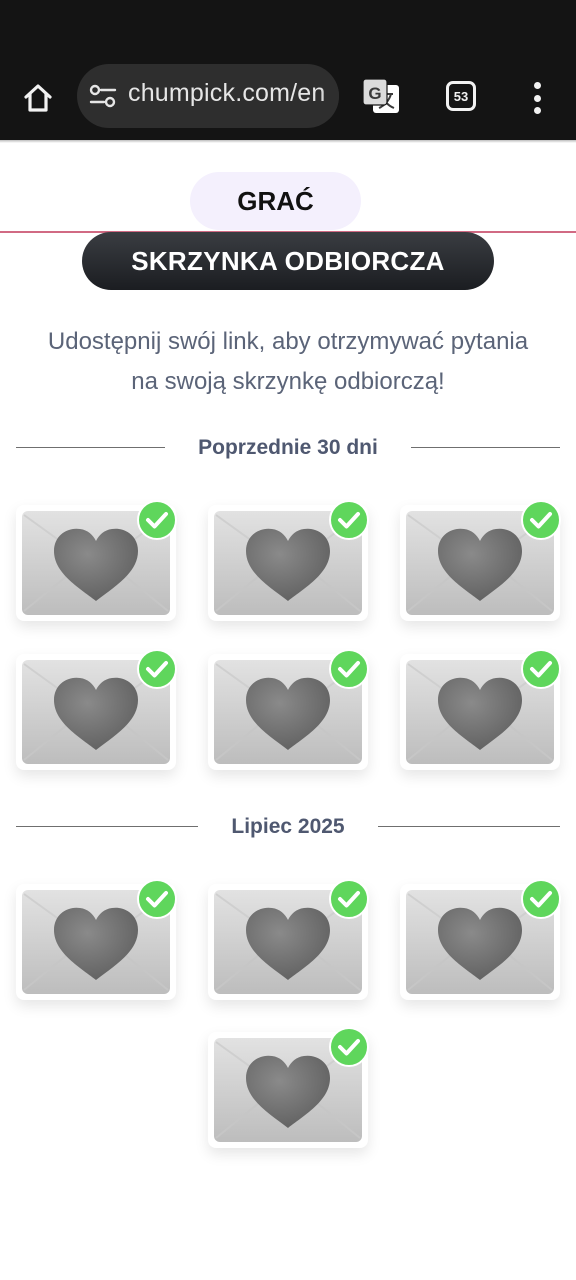  What do you see at coordinates (288, 28) in the screenshot?
I see `status-bar` at bounding box center [288, 28].